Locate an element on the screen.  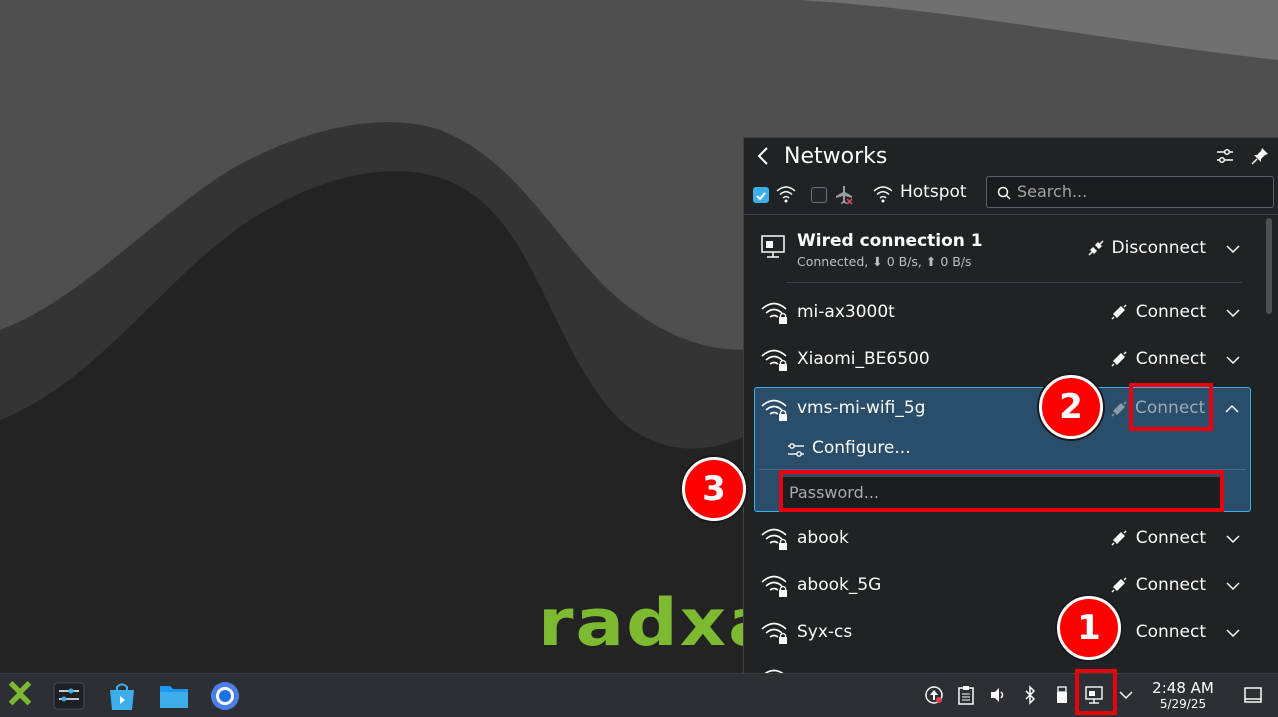
network-row: abook Connect is located at coordinates (1003, 539).